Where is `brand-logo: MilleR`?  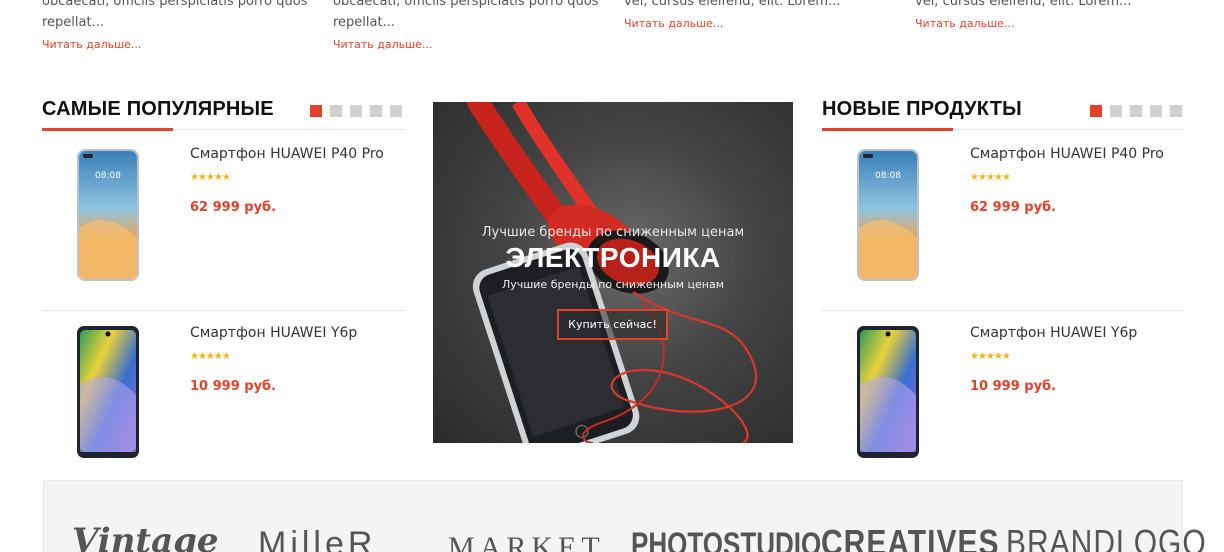
brand-logo: MilleR is located at coordinates (317, 538).